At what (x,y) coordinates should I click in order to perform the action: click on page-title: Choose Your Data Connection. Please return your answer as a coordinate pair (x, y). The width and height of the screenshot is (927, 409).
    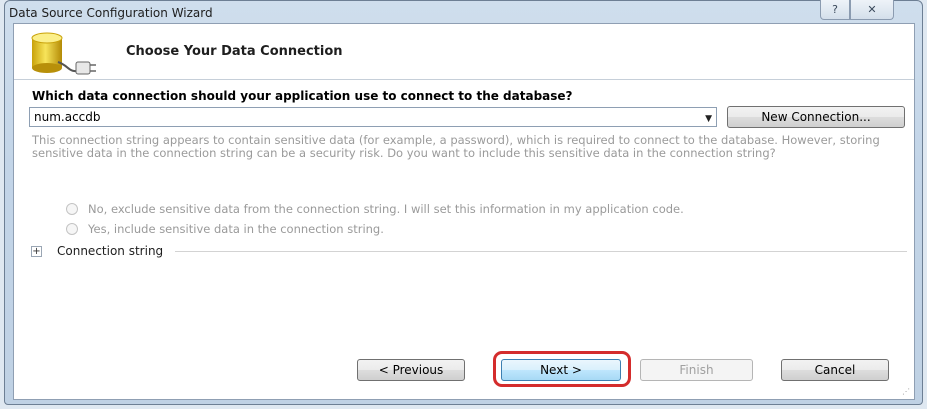
    Looking at the image, I should click on (234, 51).